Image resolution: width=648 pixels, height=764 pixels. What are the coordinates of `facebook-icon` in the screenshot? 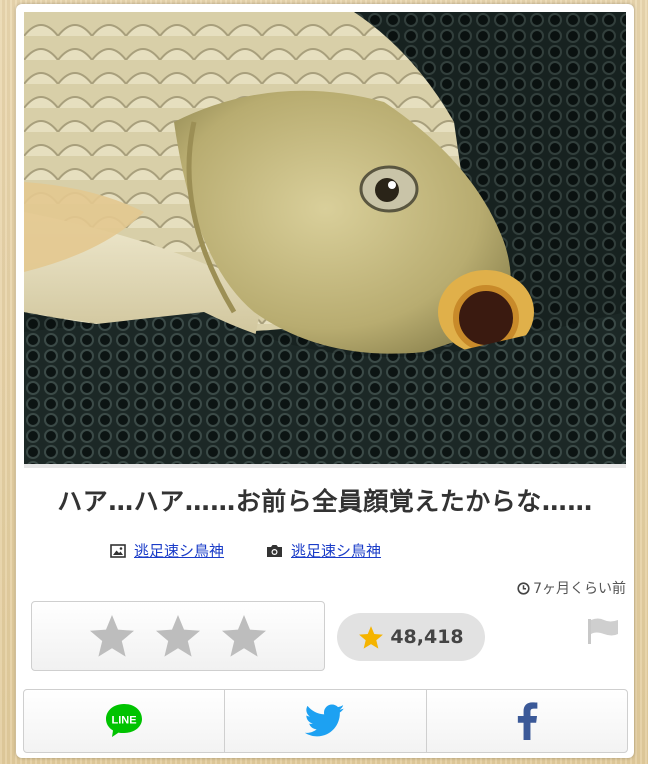 It's located at (527, 721).